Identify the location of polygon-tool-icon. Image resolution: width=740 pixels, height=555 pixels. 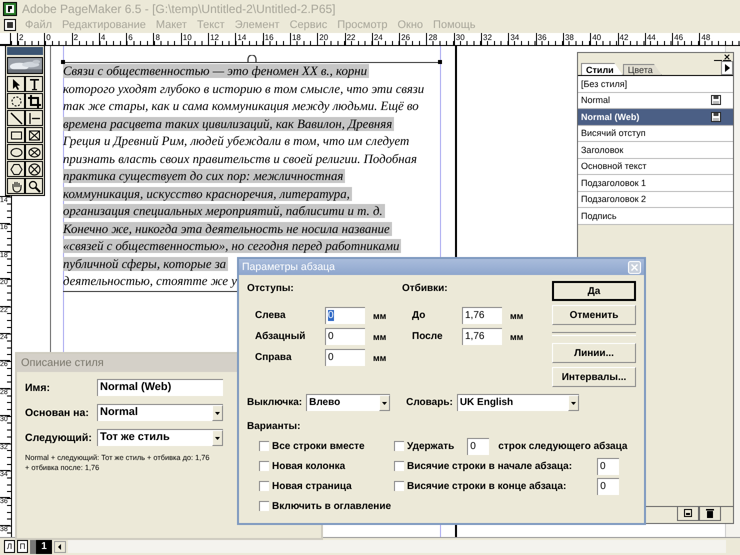
(16, 169).